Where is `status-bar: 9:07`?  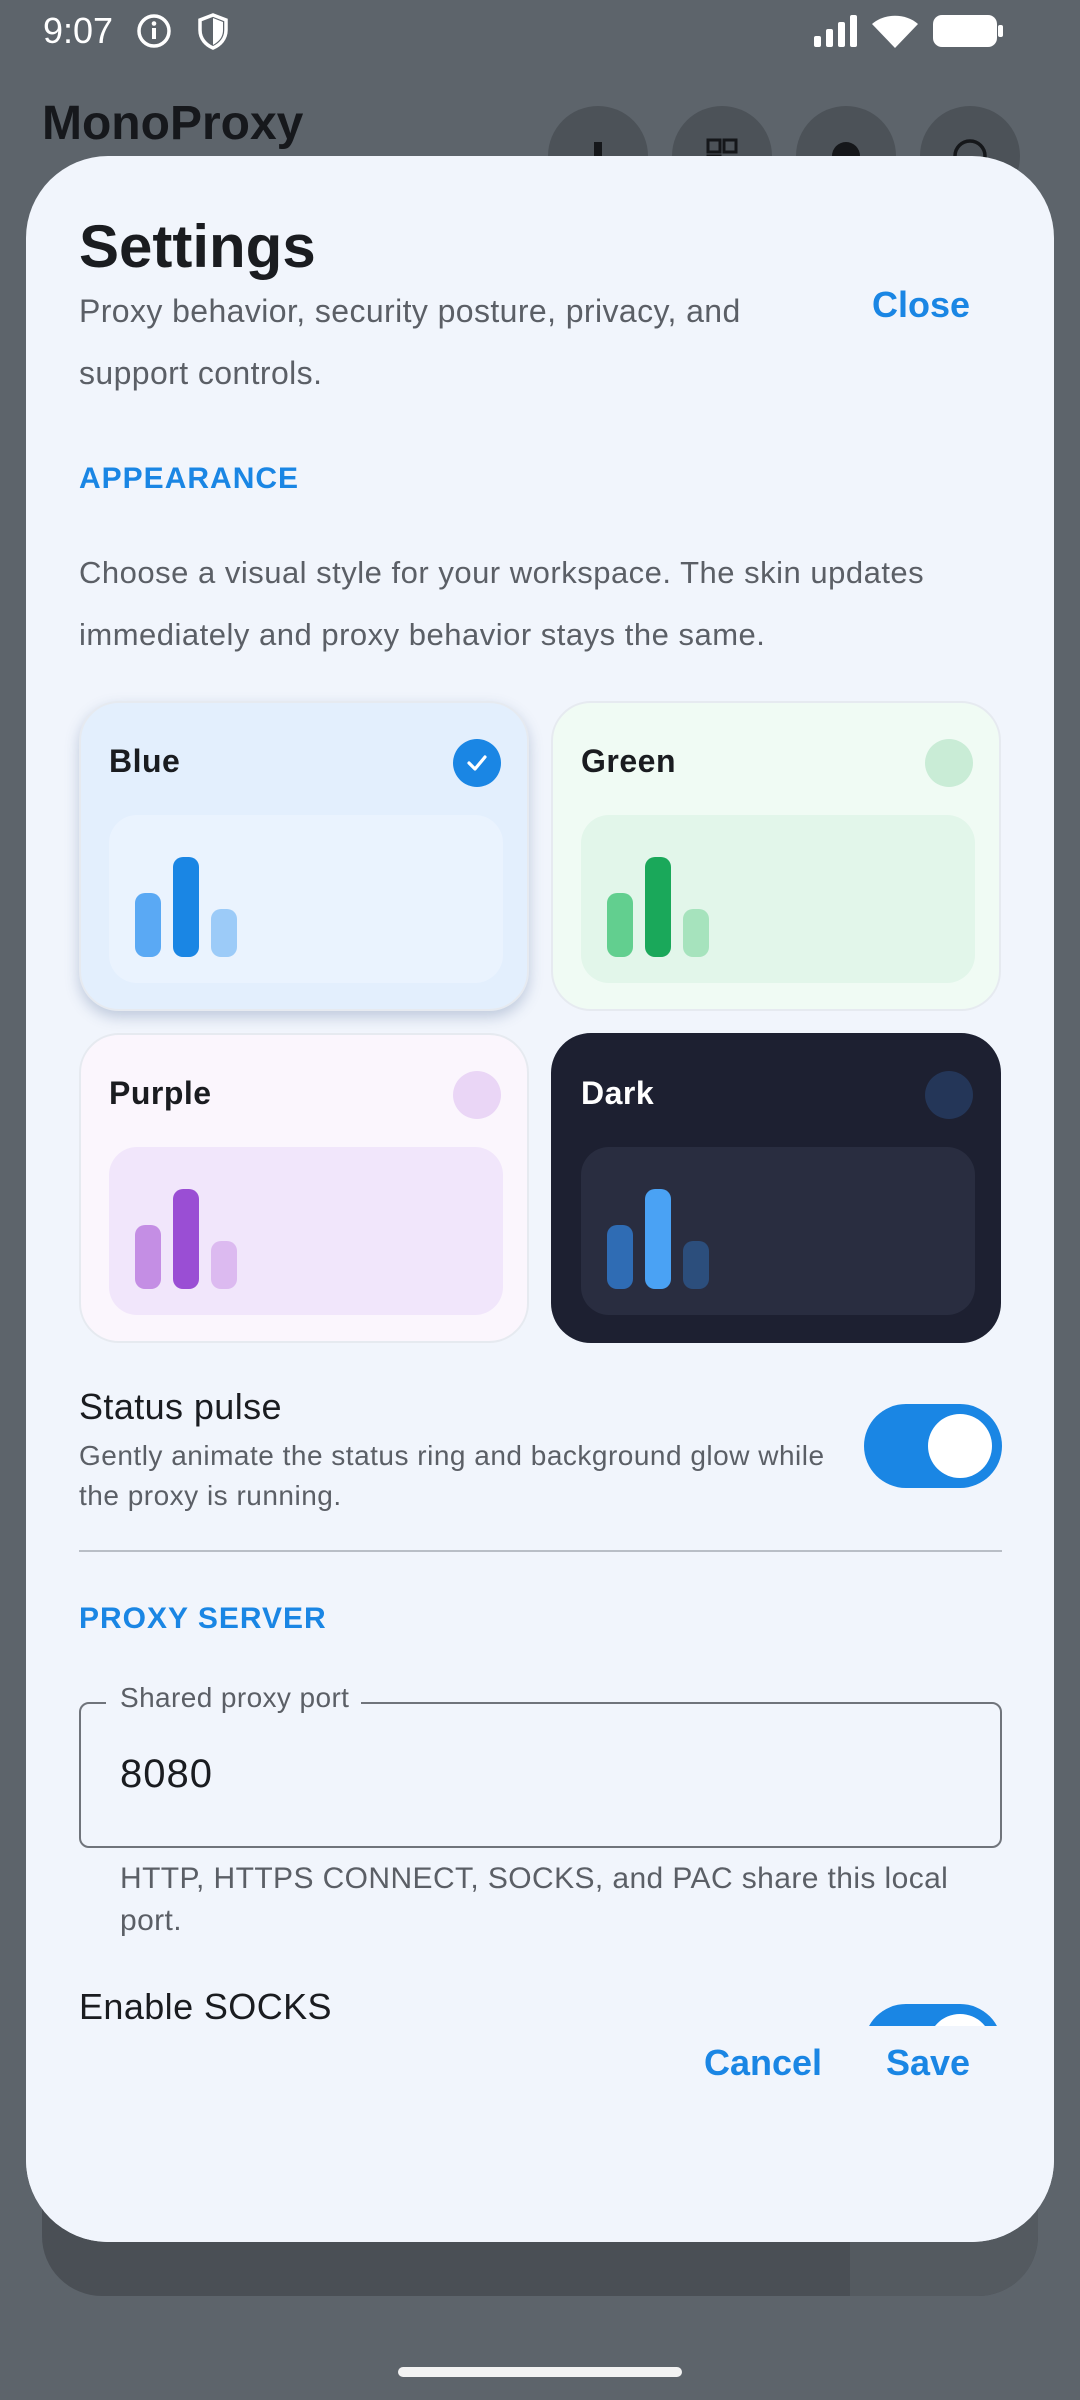 status-bar: 9:07 is located at coordinates (540, 31).